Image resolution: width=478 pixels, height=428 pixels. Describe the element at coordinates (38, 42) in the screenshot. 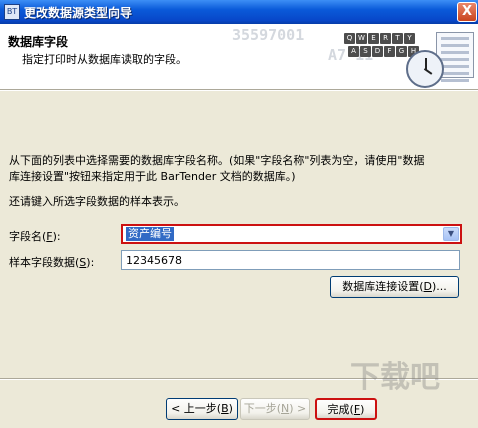

I see `page-title: 数据库字段` at that location.